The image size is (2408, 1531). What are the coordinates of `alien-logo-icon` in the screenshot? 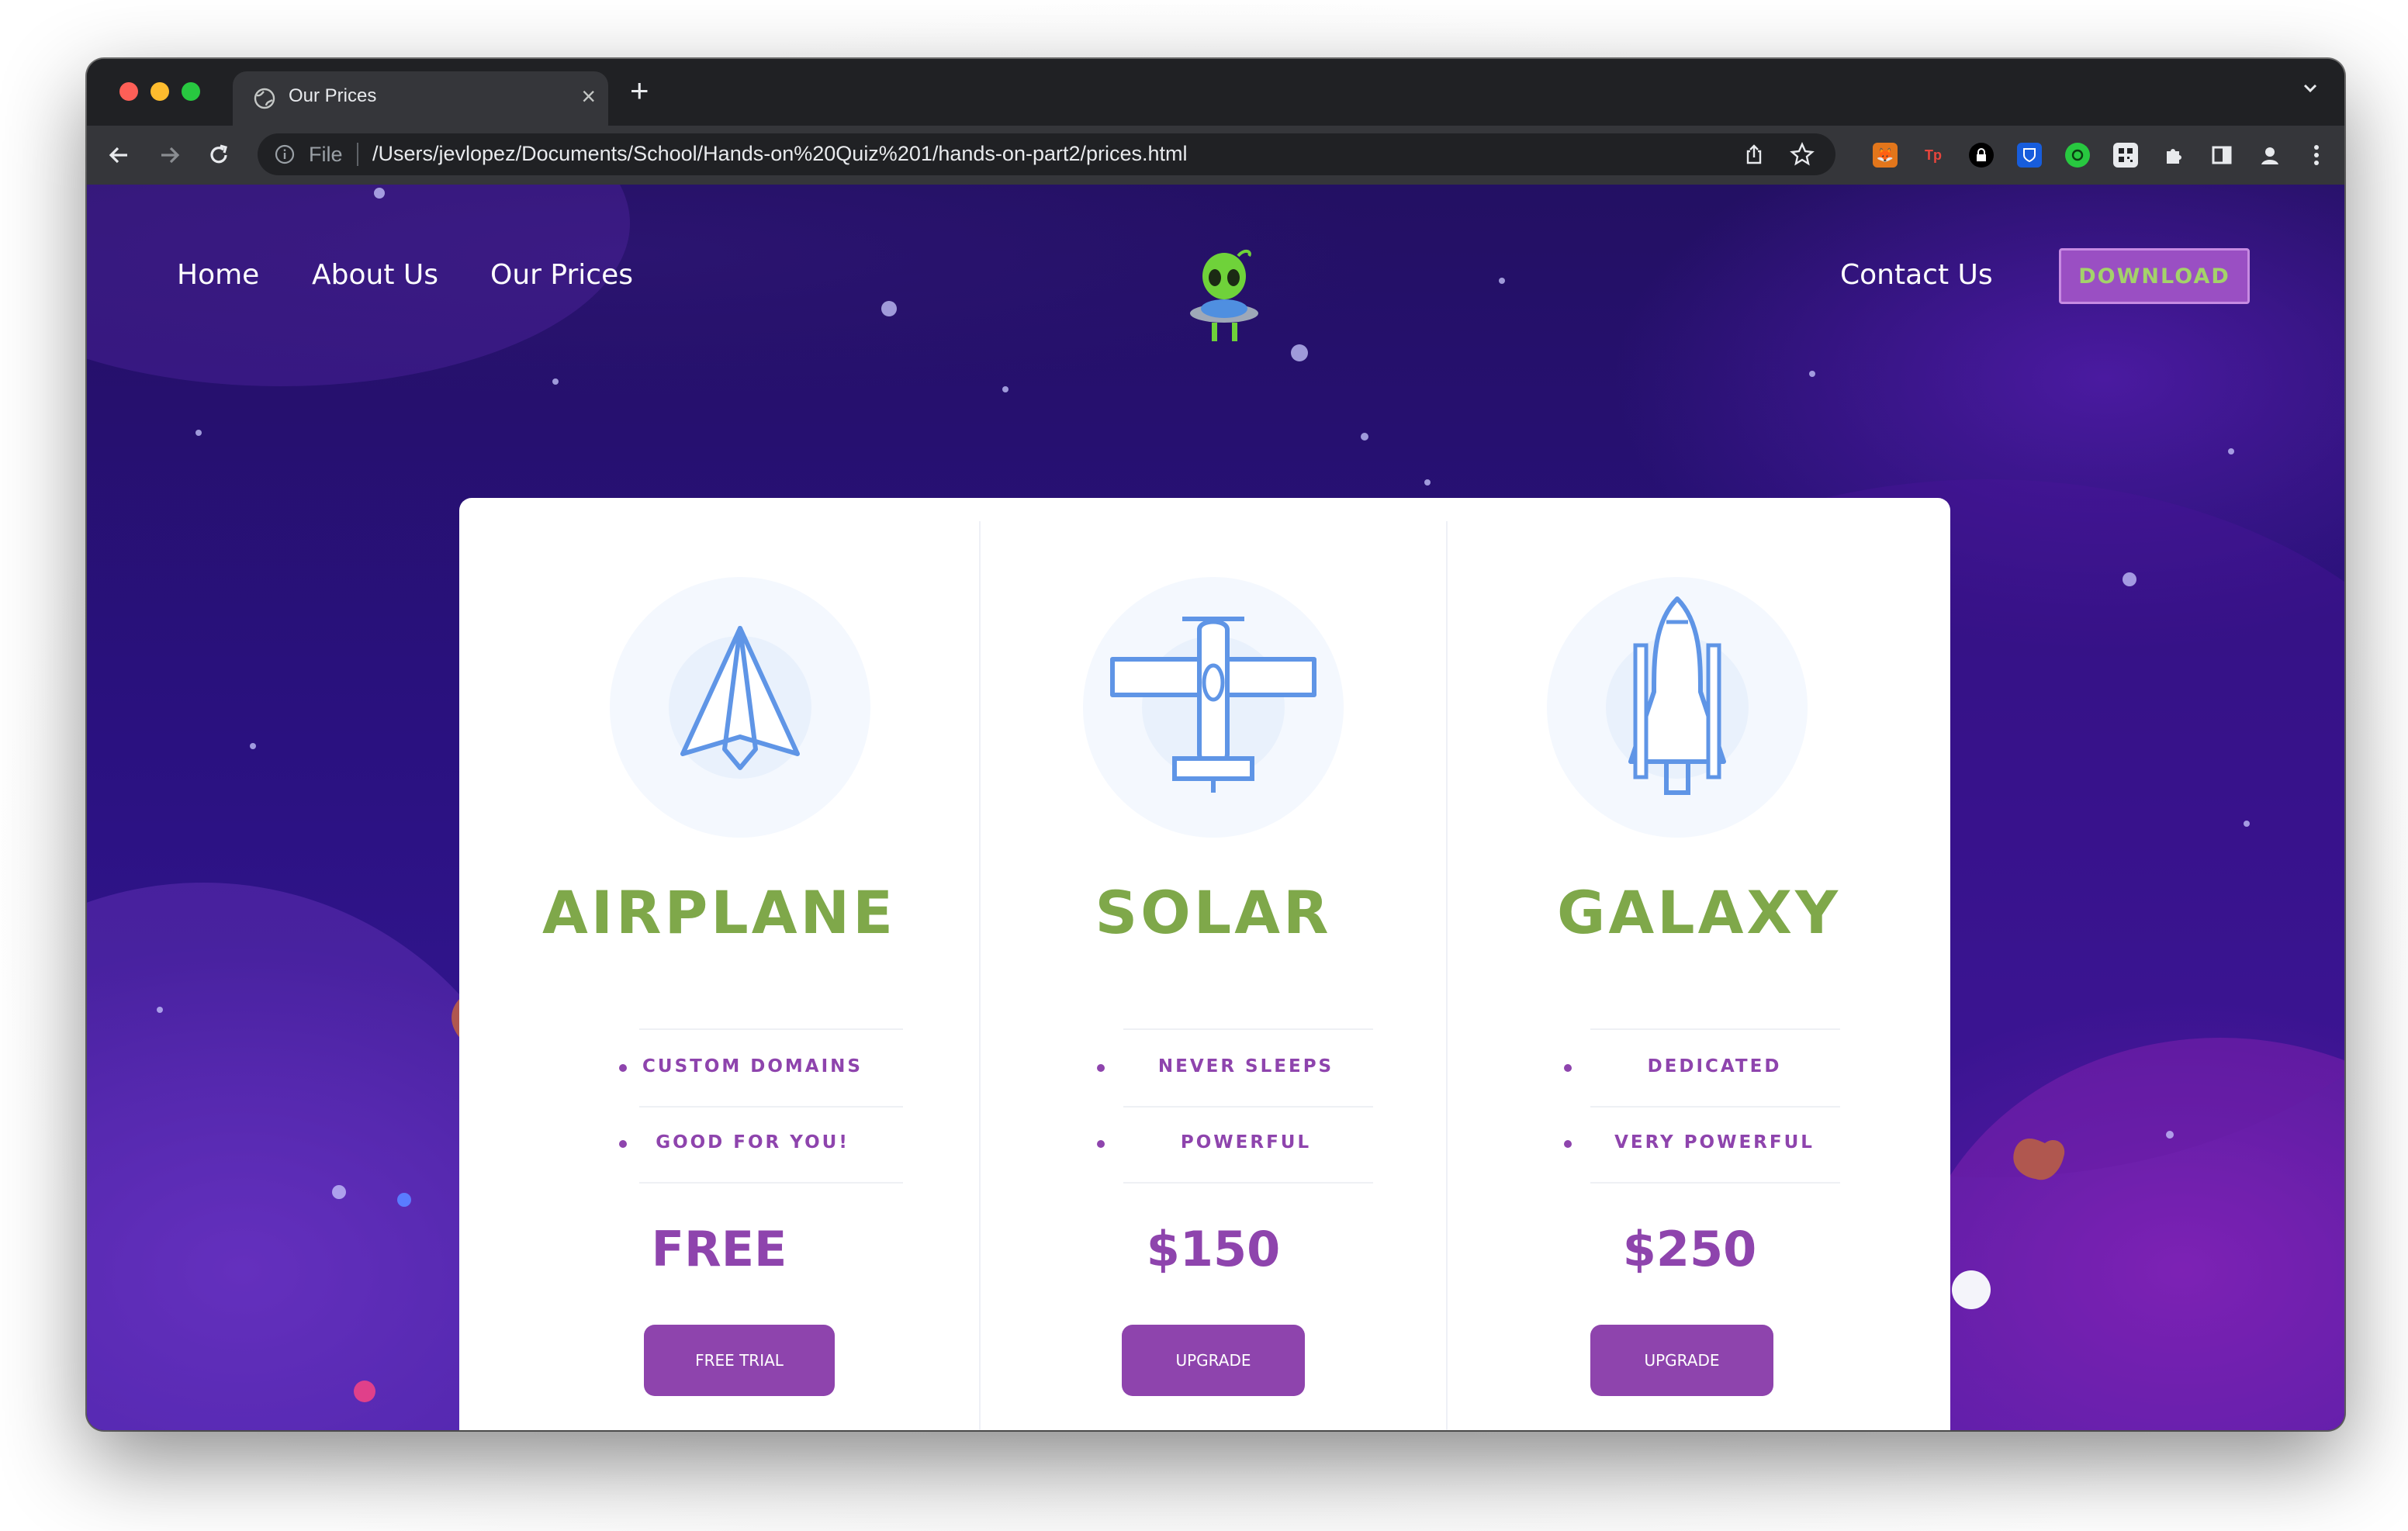 It's located at (1224, 295).